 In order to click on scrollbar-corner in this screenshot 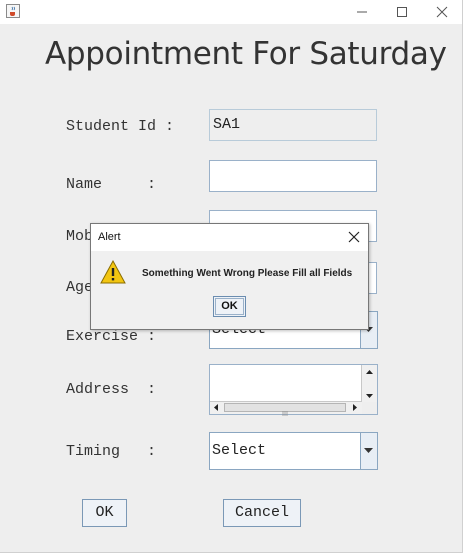, I will do `click(369, 408)`.